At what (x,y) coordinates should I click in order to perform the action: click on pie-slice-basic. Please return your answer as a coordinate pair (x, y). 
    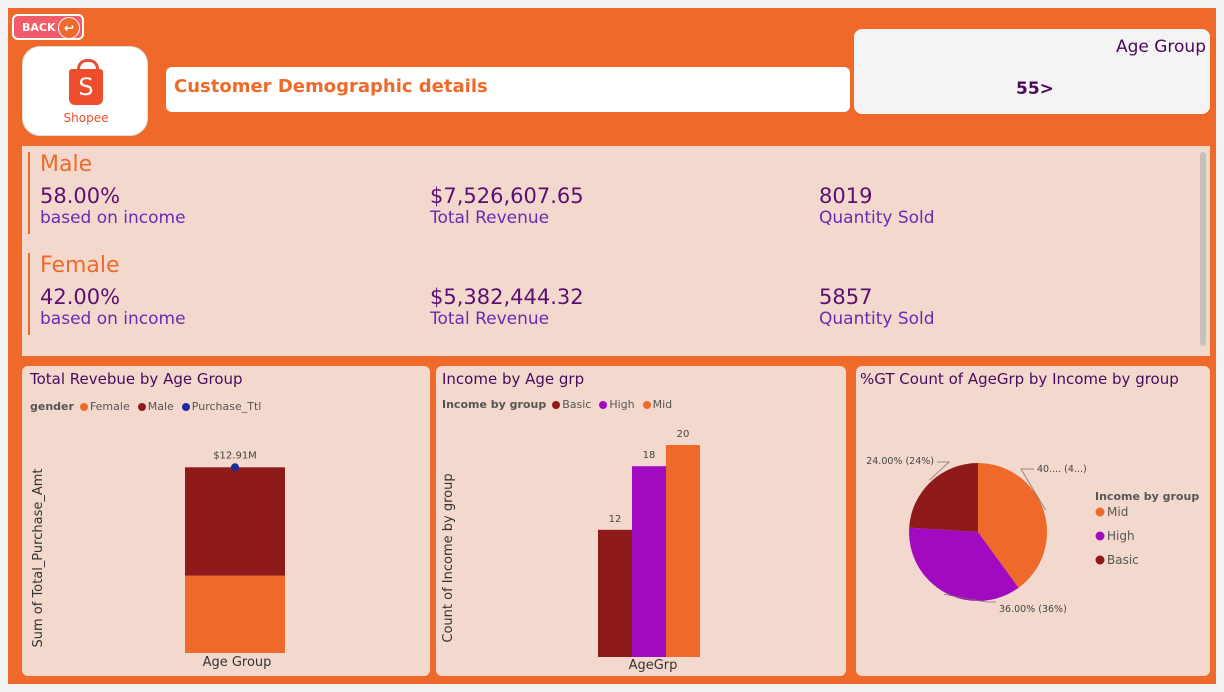
    Looking at the image, I should click on (943, 497).